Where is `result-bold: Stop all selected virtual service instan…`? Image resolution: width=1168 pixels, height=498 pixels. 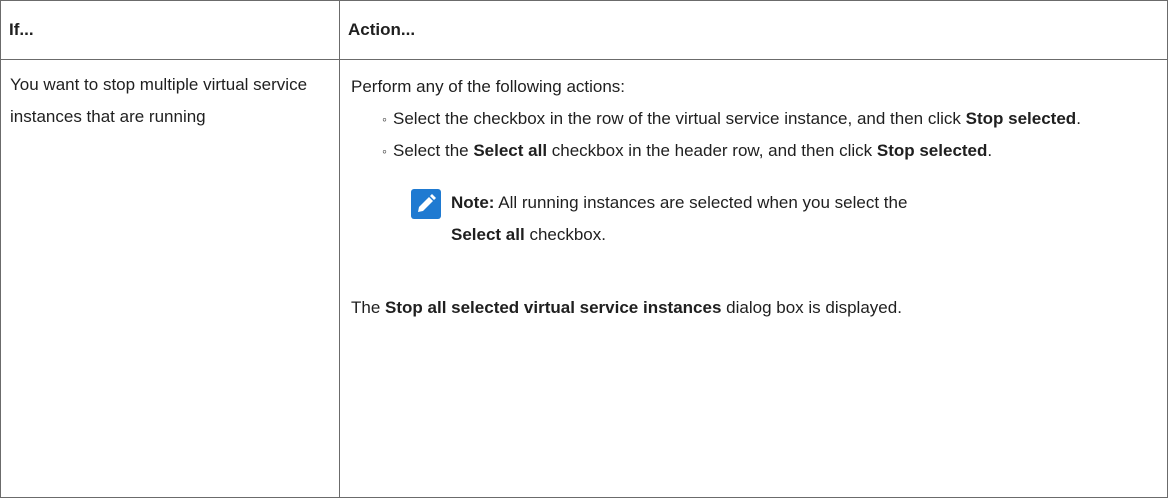 result-bold: Stop all selected virtual service instan… is located at coordinates (553, 307).